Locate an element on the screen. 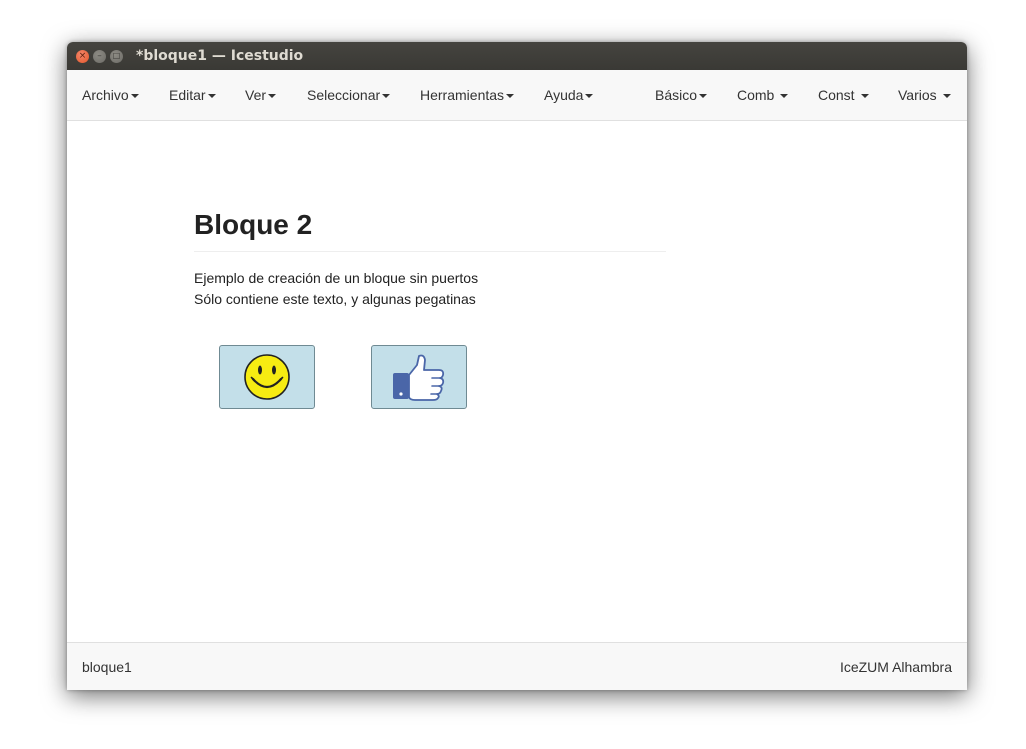  title-bar: × – □ *bloque1 — Icestudio is located at coordinates (517, 56).